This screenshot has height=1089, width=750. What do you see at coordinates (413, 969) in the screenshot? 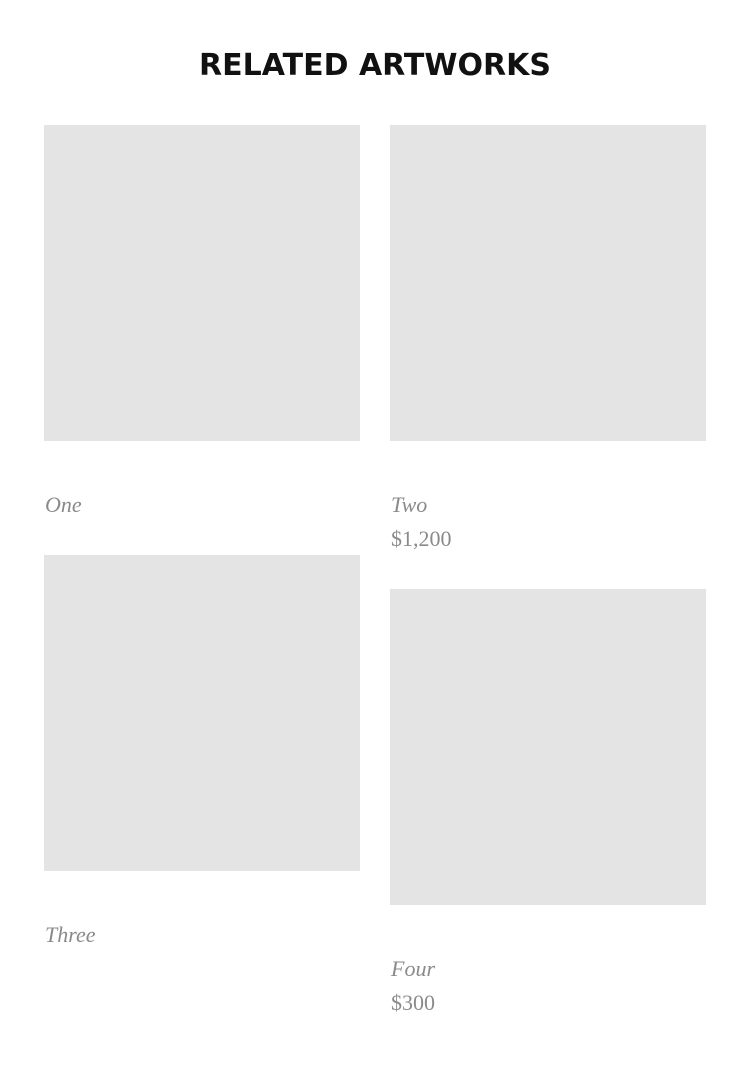
I see `artwork-name: Four` at bounding box center [413, 969].